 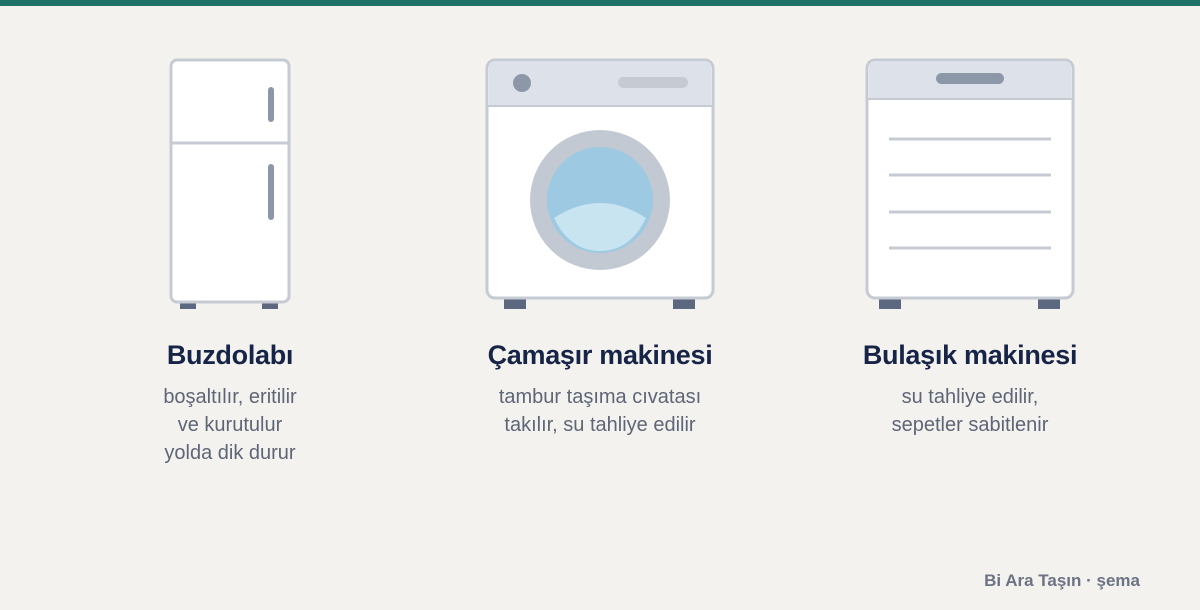 What do you see at coordinates (230, 453) in the screenshot?
I see `description-line: yolda dik durur` at bounding box center [230, 453].